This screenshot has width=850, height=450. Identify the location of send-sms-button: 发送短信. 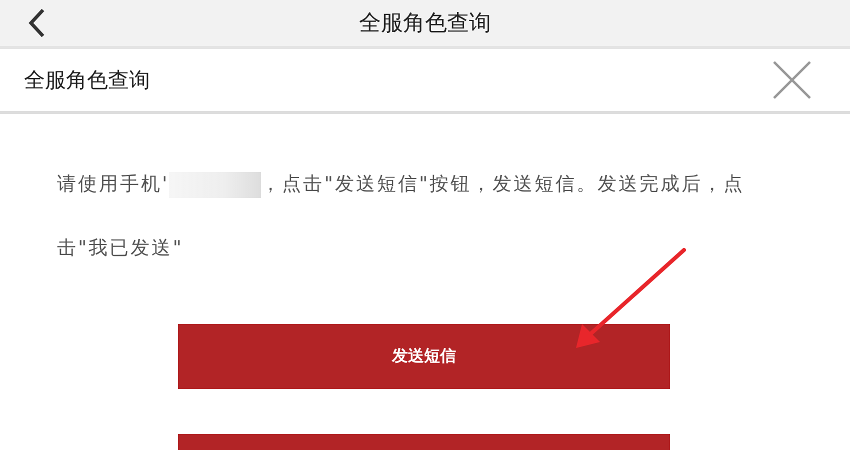
(424, 356).